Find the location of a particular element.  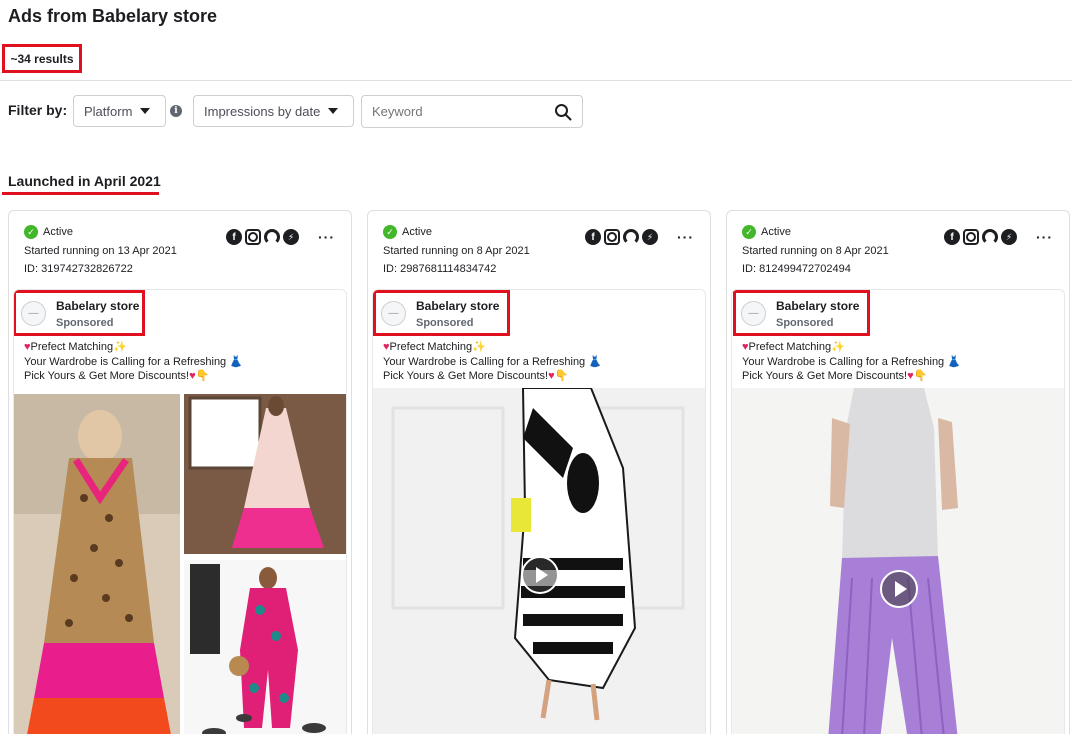

filter-label: Filter by: is located at coordinates (38, 110).